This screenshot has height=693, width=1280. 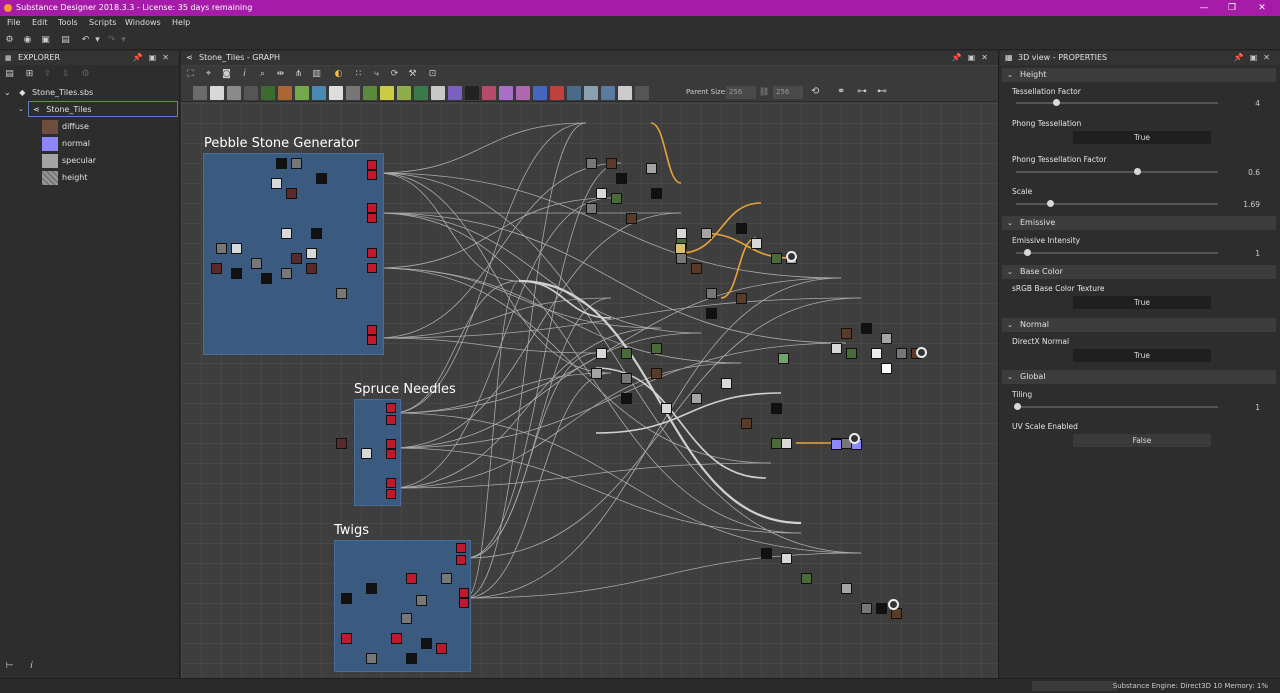 I want to click on tiling-slider, so click(x=1116, y=406).